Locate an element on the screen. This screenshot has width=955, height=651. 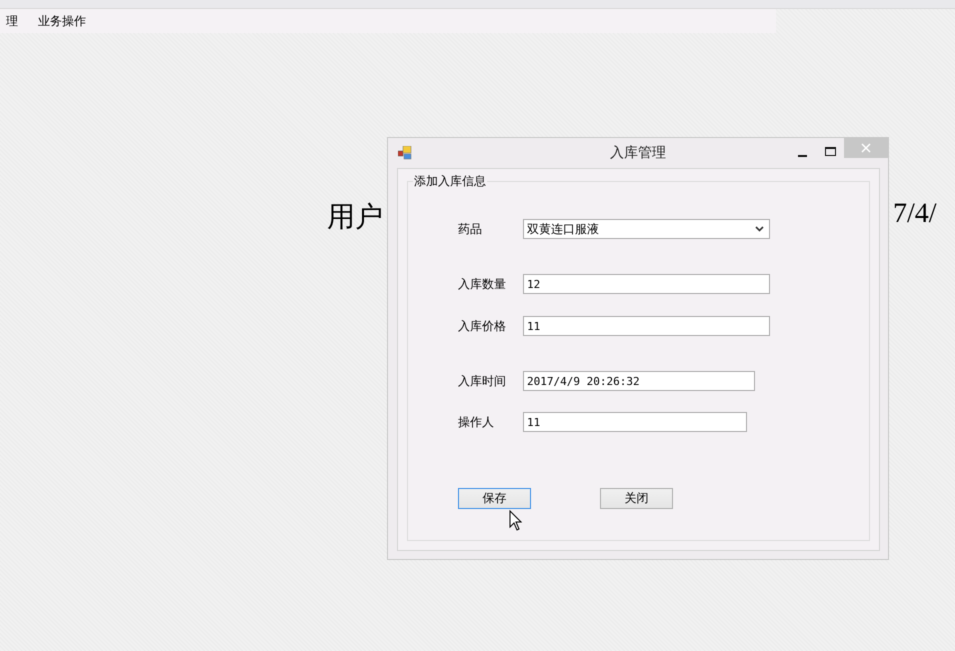
dialog-button: 保存 is located at coordinates (494, 498).